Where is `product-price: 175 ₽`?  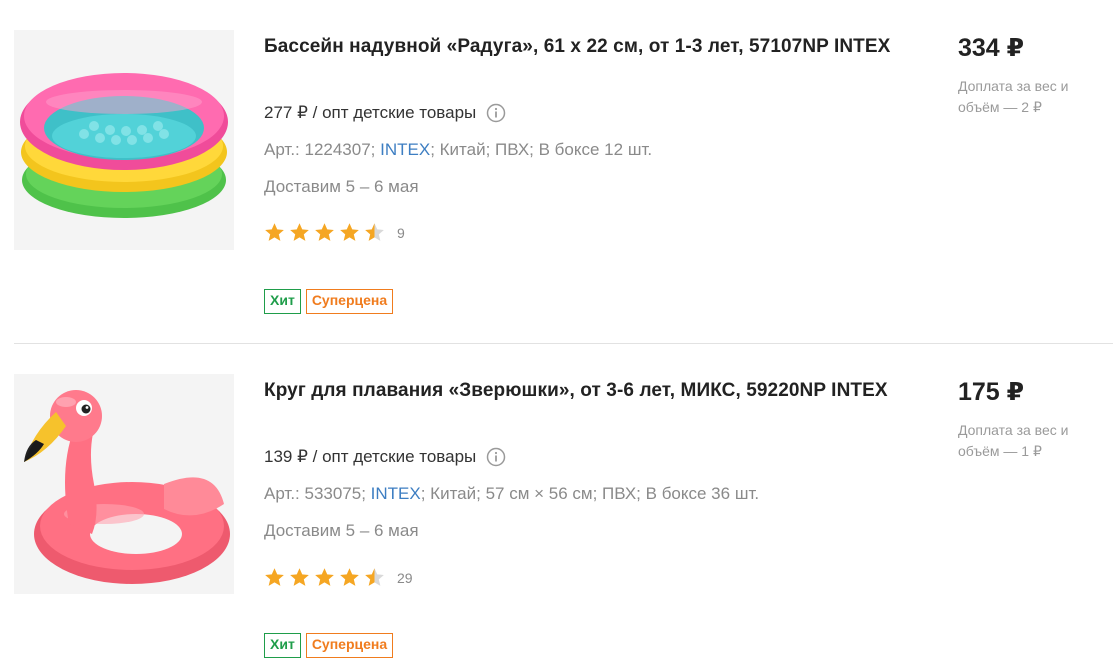
product-price: 175 ₽ is located at coordinates (991, 392).